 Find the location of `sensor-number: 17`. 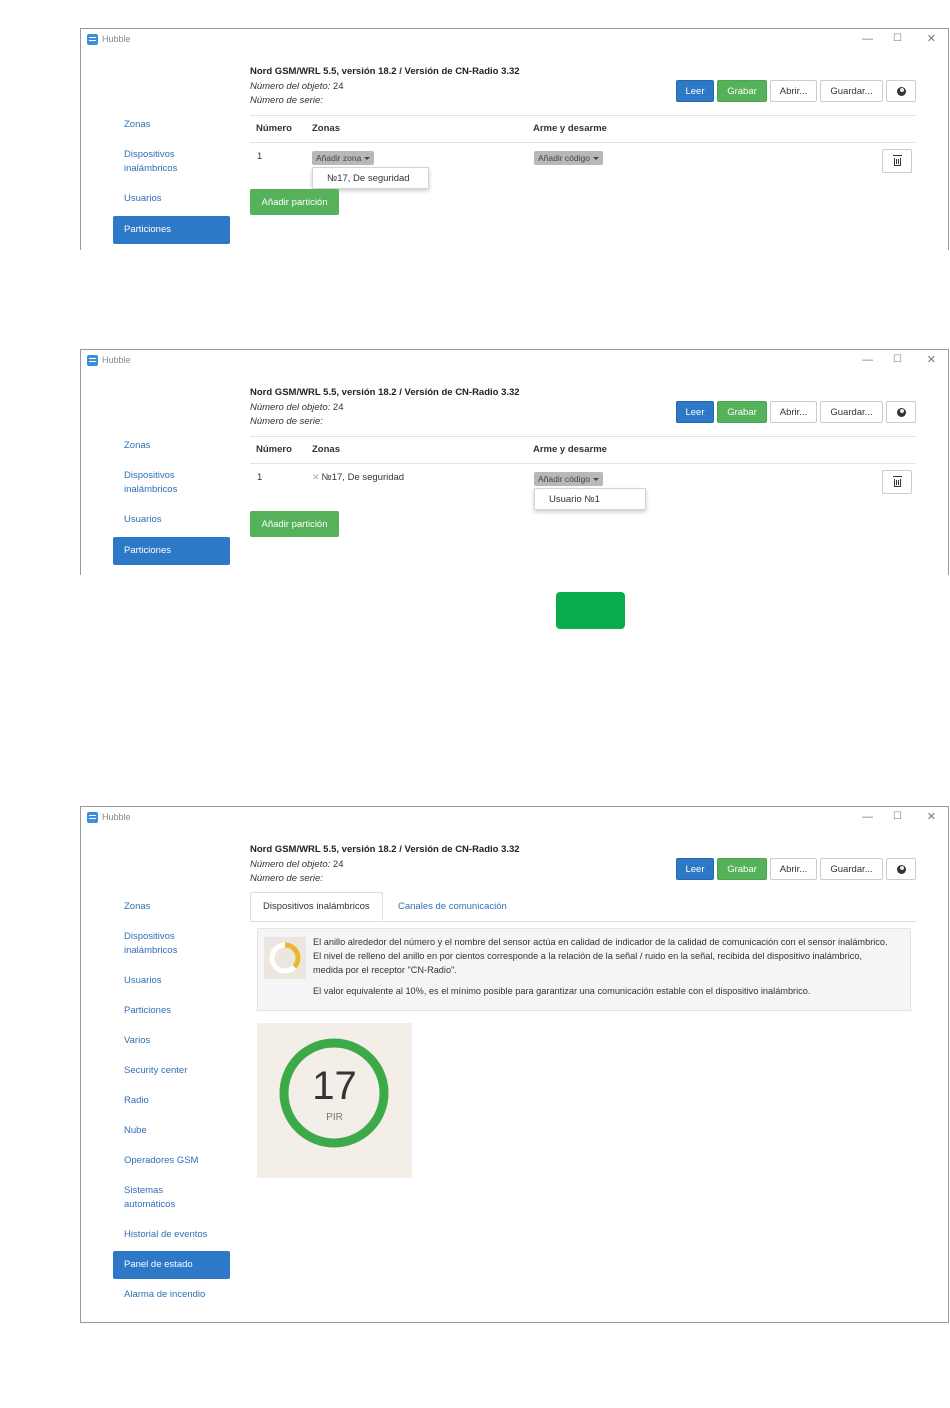

sensor-number: 17 is located at coordinates (334, 1086).